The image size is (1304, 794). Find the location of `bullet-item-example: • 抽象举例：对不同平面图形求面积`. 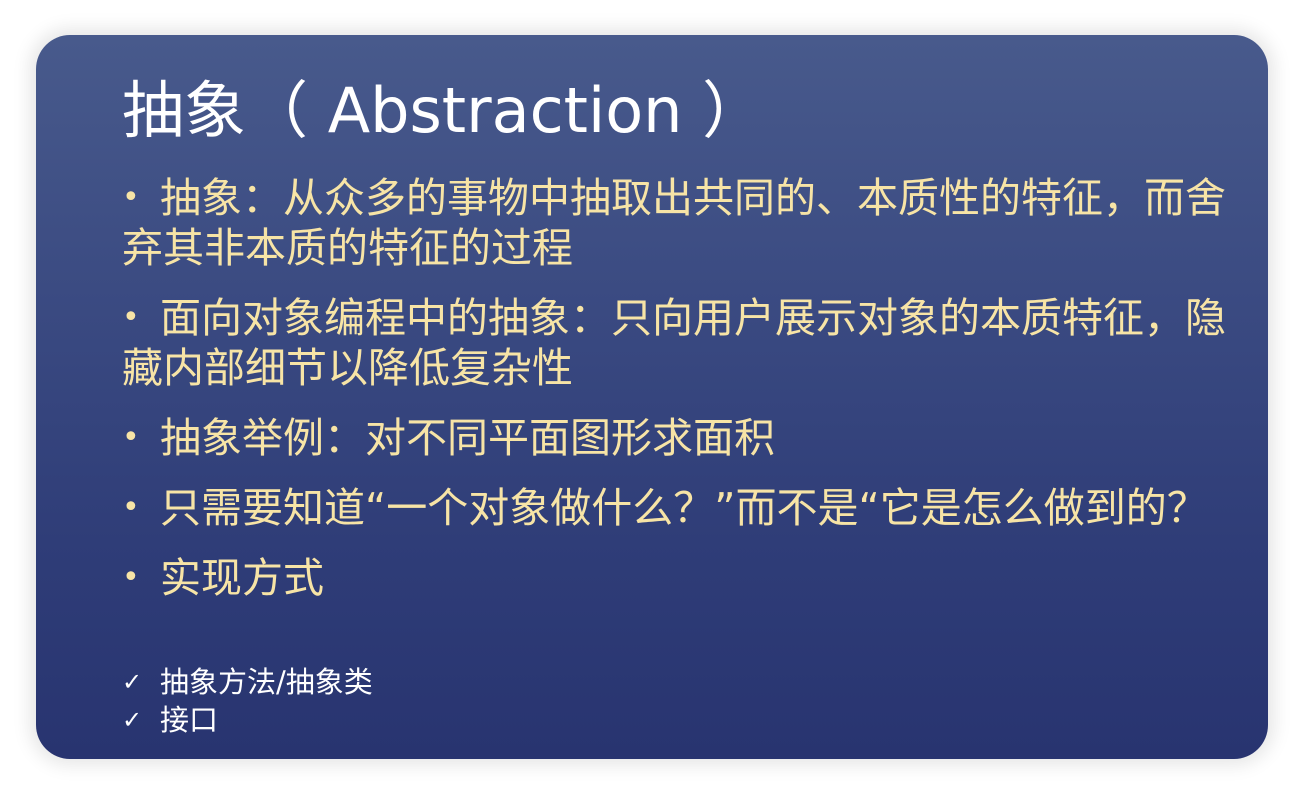

bullet-item-example: • 抽象举例：对不同平面图形求面积 is located at coordinates (687, 438).